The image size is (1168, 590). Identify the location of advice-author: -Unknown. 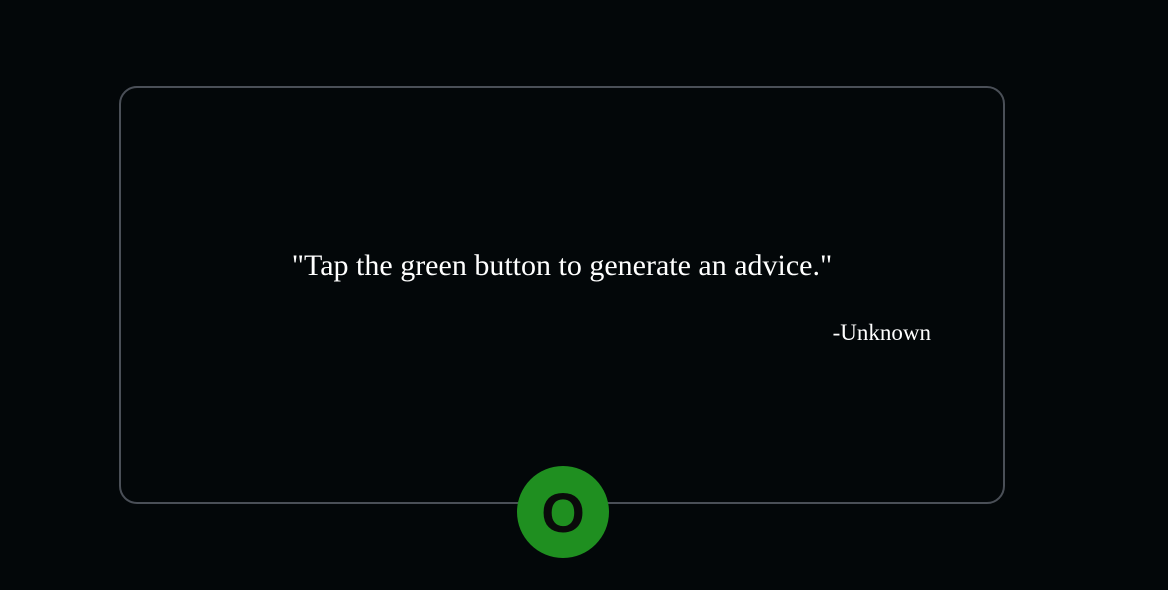
(881, 332).